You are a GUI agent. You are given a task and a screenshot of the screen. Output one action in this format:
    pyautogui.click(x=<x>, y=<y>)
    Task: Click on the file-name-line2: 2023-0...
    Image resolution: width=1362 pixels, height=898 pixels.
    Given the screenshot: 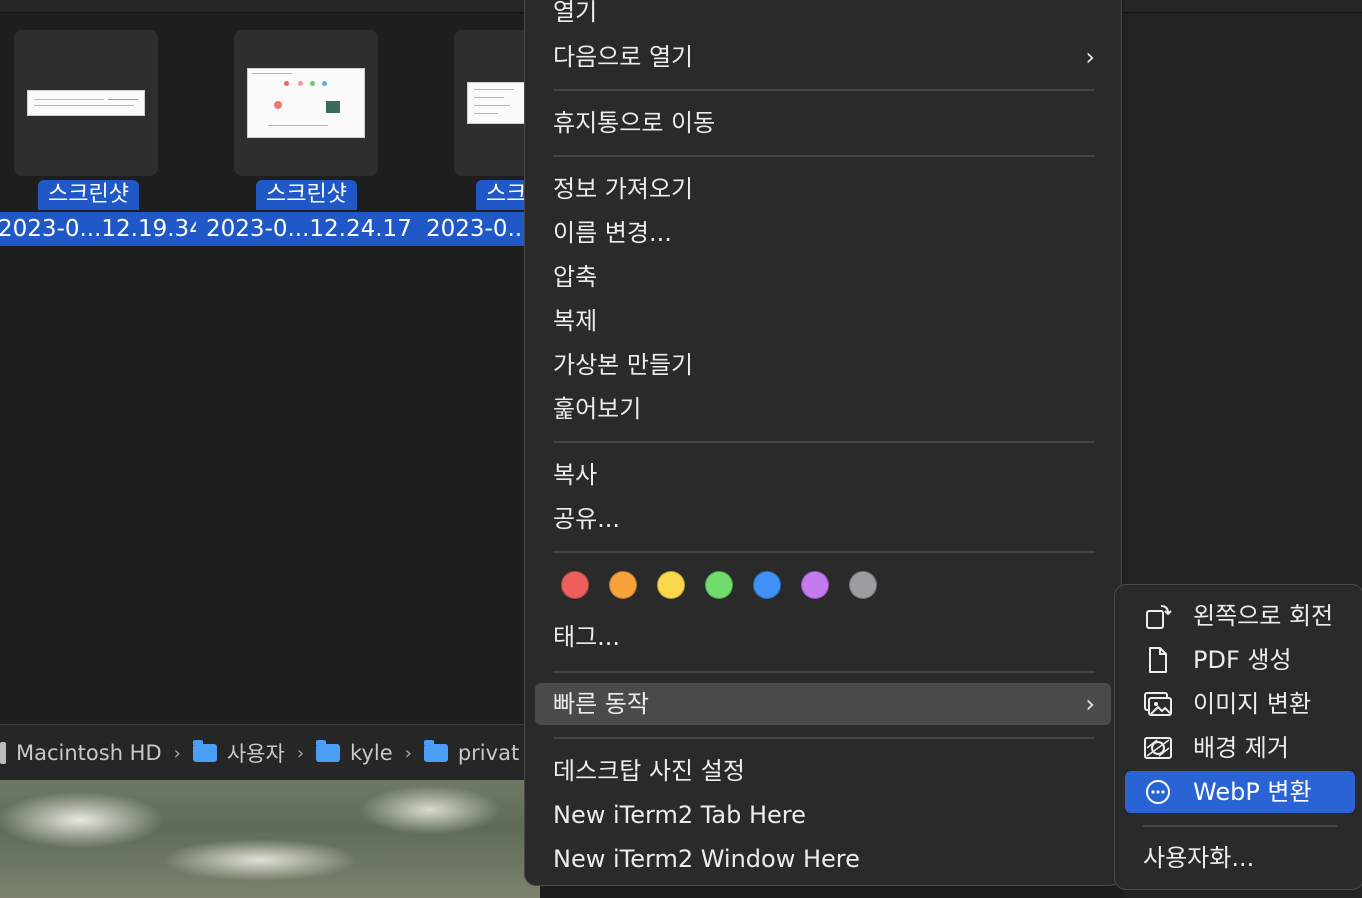 What is the action you would take?
    pyautogui.click(x=478, y=229)
    